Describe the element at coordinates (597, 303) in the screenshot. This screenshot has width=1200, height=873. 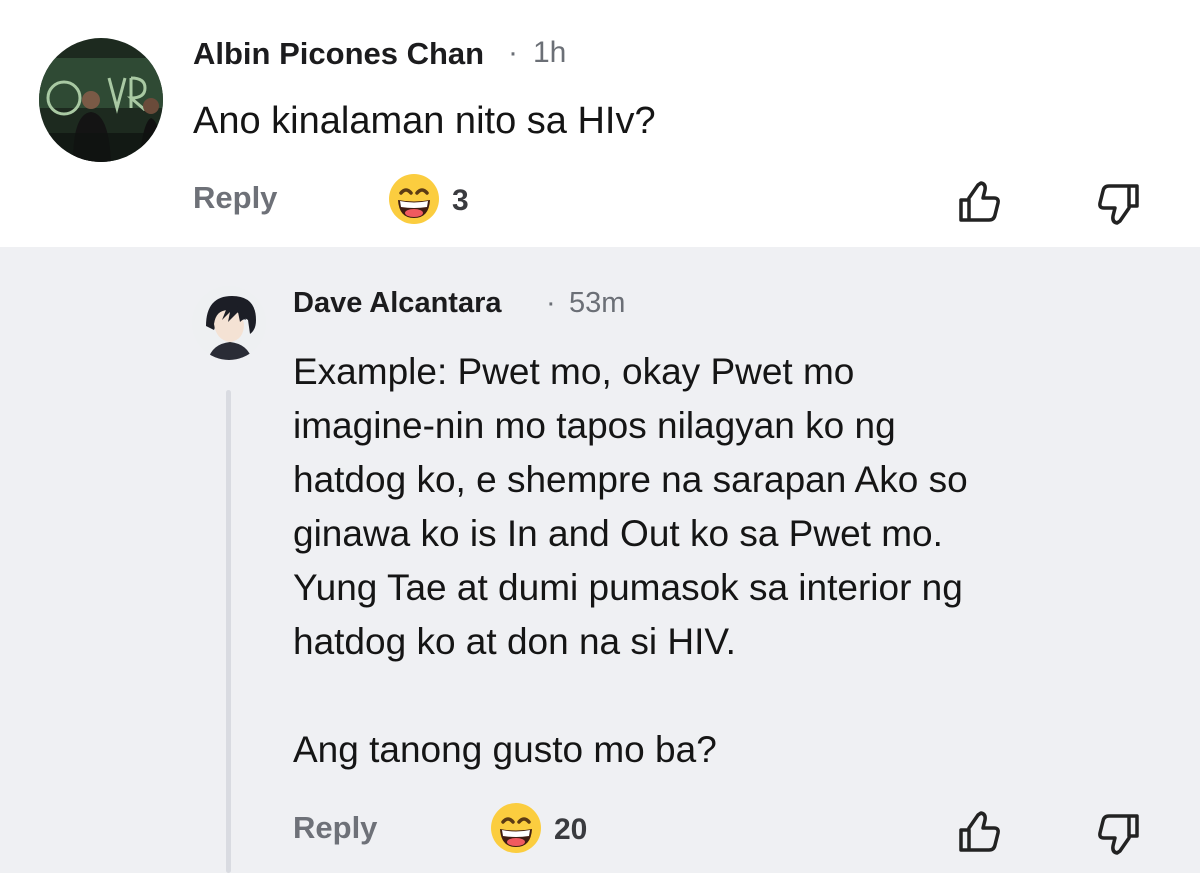
I see `reply-timestamp: 53m` at that location.